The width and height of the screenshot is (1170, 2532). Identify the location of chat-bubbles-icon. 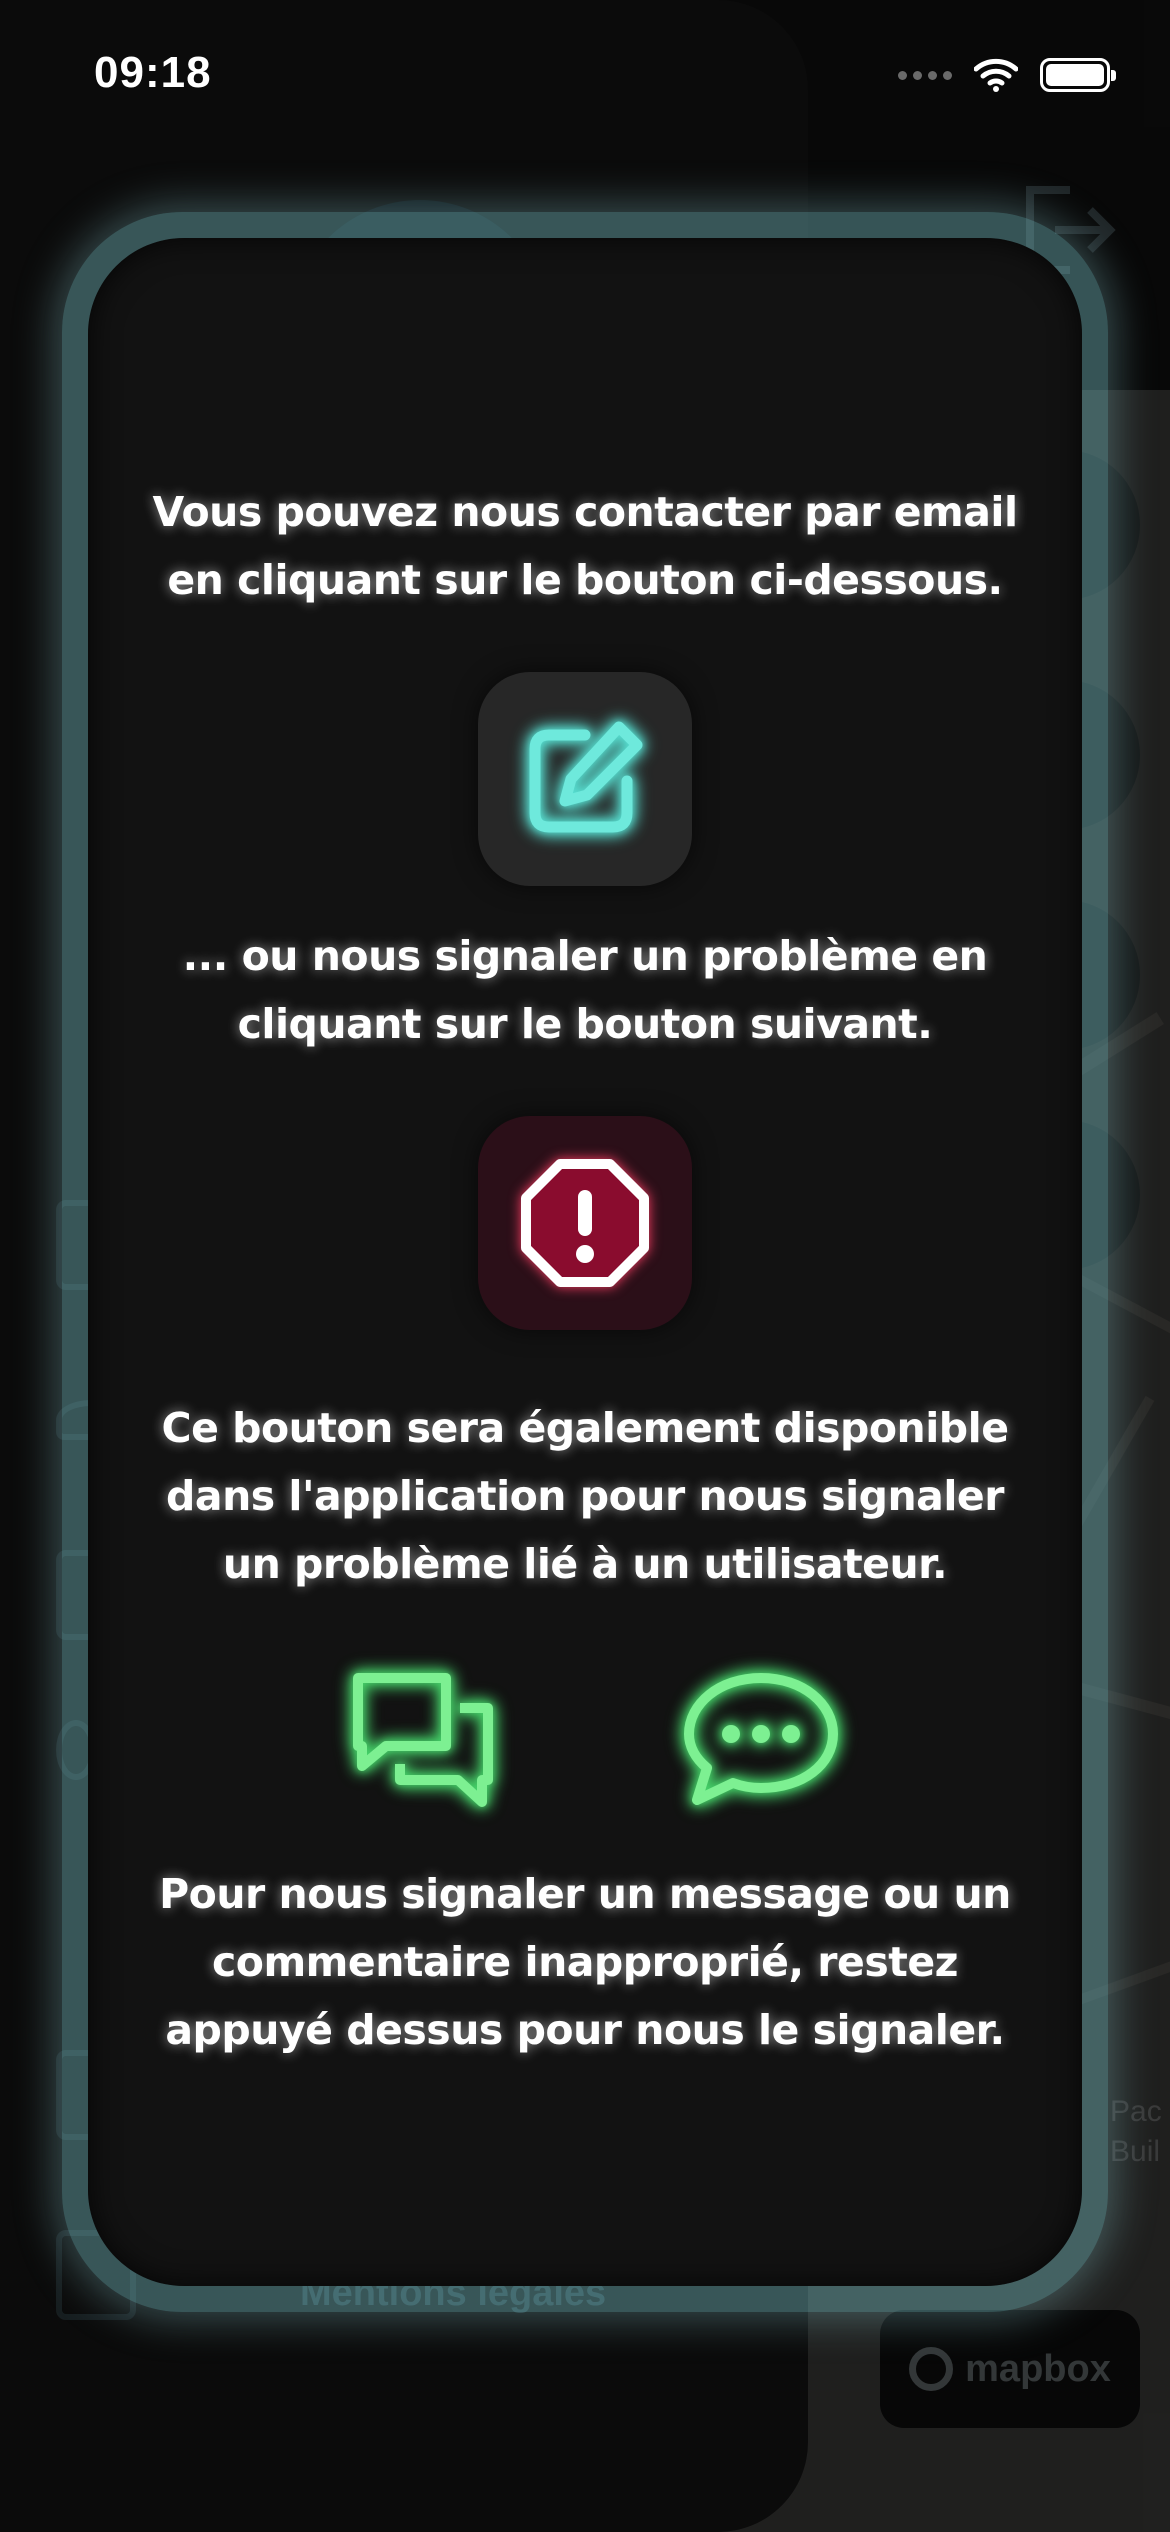
(423, 1740).